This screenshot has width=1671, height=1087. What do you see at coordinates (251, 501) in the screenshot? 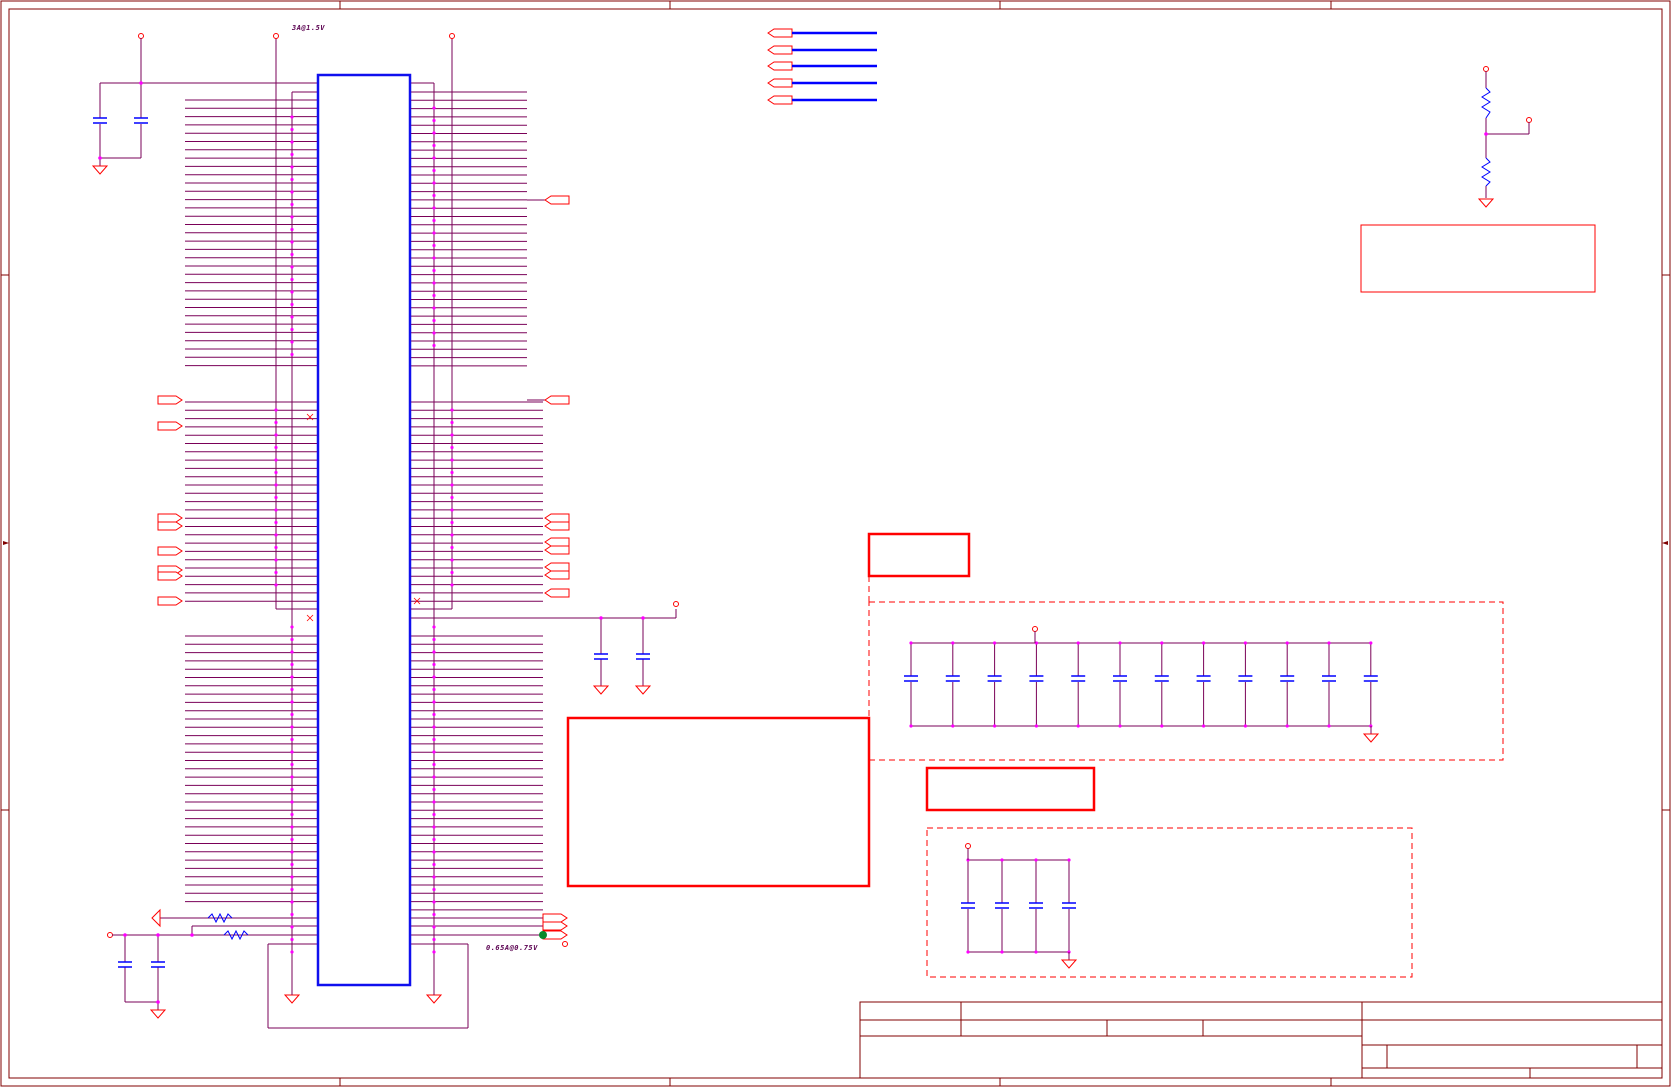
I see `ic-left-pin-lines` at bounding box center [251, 501].